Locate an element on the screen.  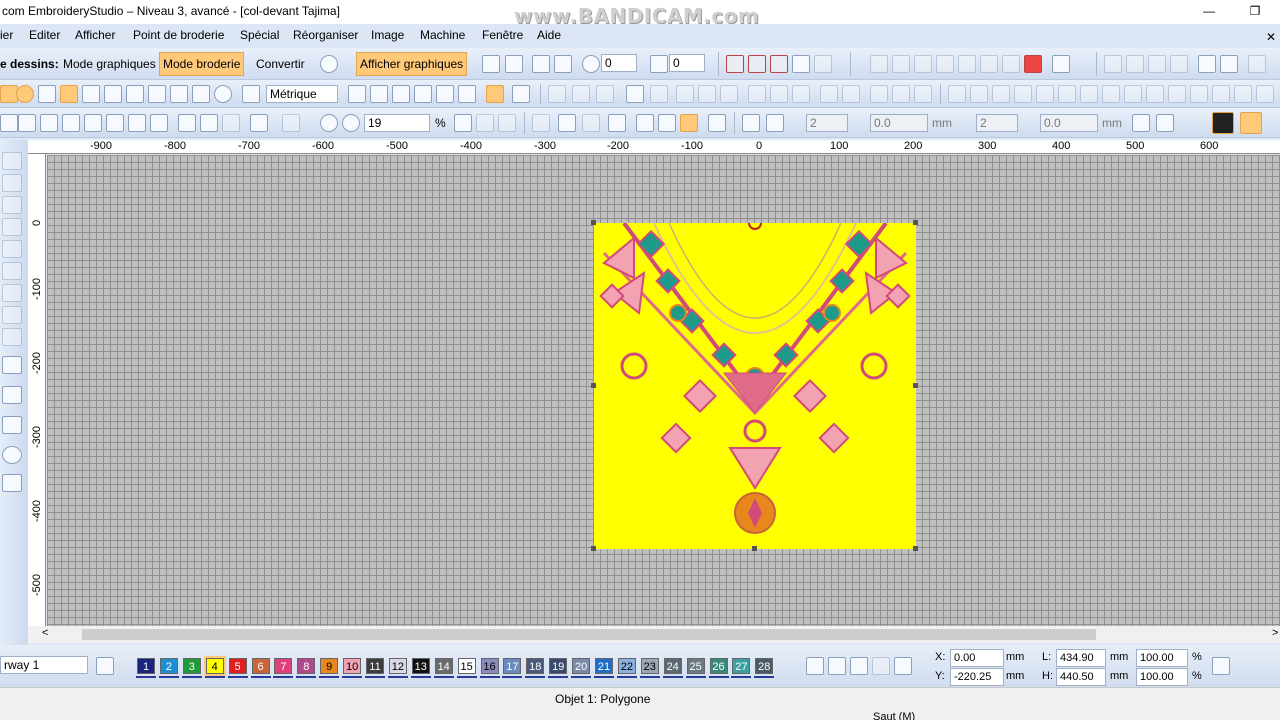
color-swatch-8: 8 is located at coordinates (306, 666).